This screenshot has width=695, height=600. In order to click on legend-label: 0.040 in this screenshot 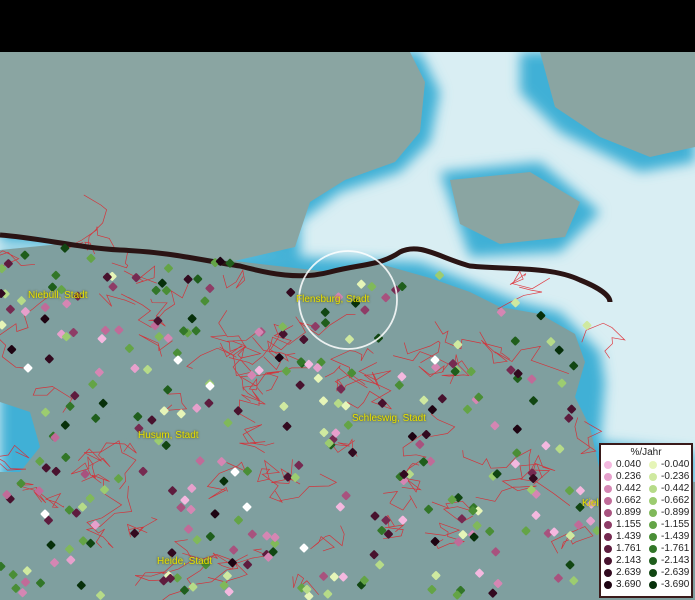, I will do `click(629, 464)`.